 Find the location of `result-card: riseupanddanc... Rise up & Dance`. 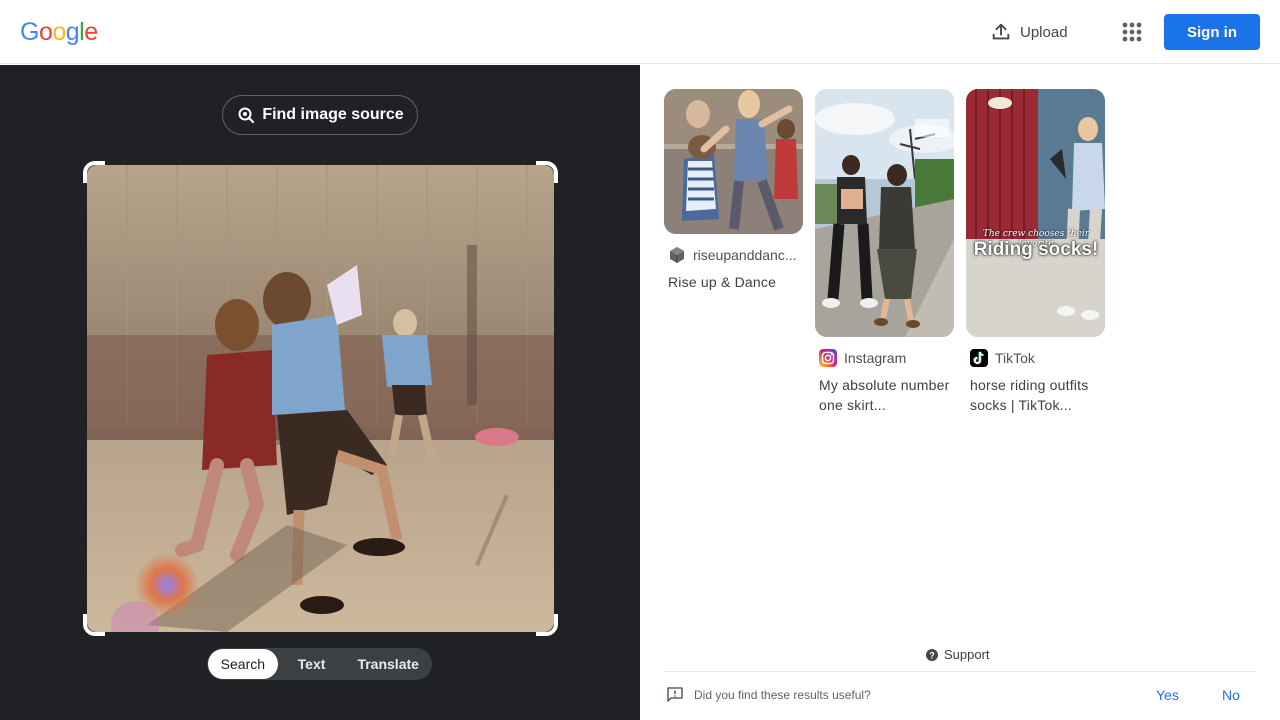

result-card: riseupanddanc... Rise up & Dance is located at coordinates (734, 190).